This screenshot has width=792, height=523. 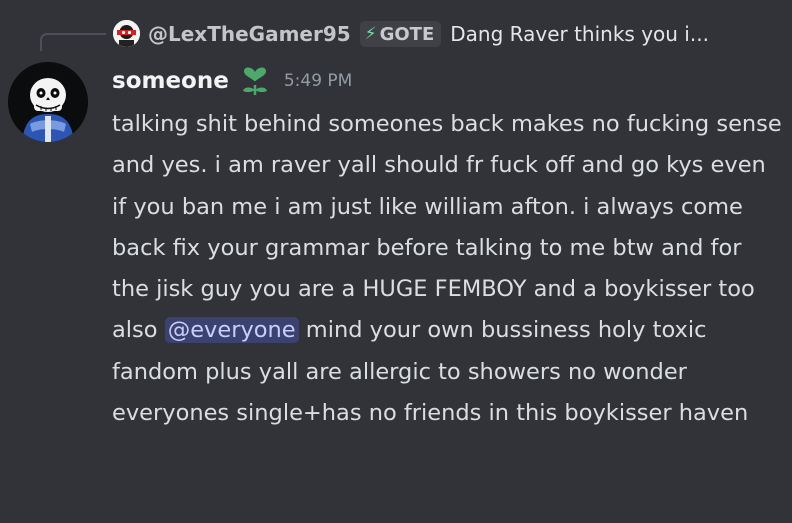 I want to click on reply-author-avatar, so click(x=126, y=33).